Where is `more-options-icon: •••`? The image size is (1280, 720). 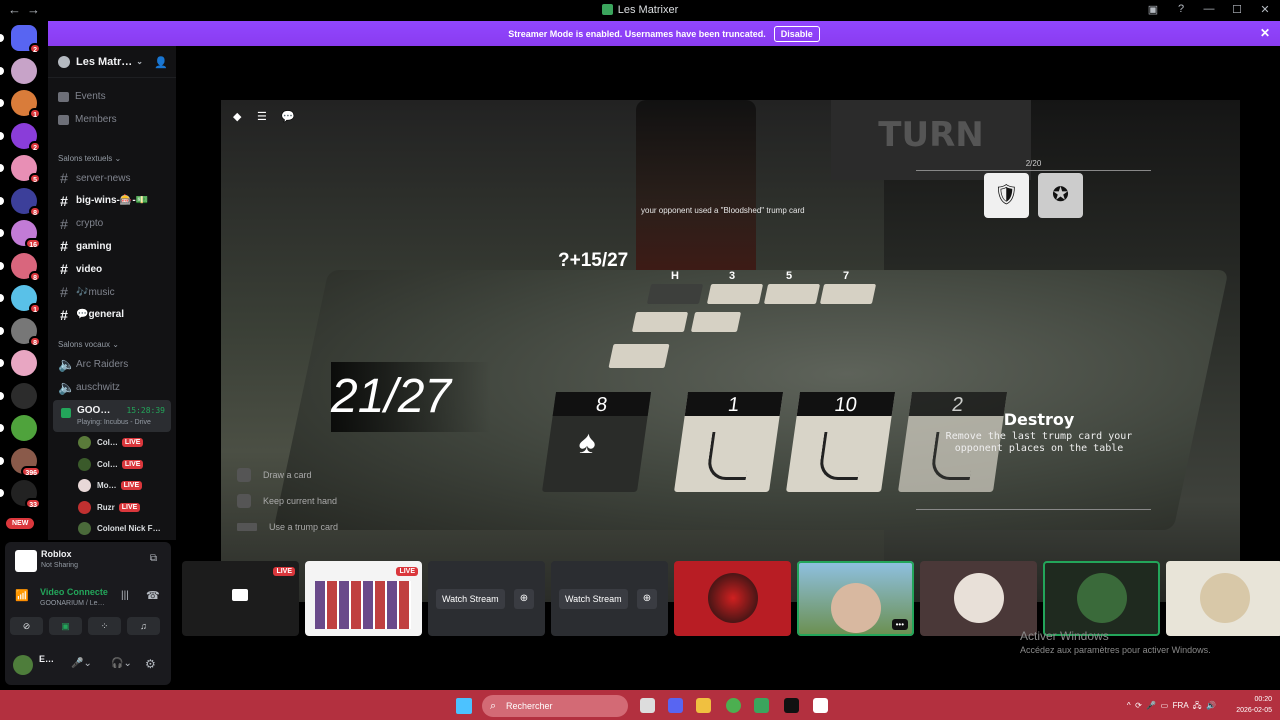 more-options-icon: ••• is located at coordinates (899, 624).